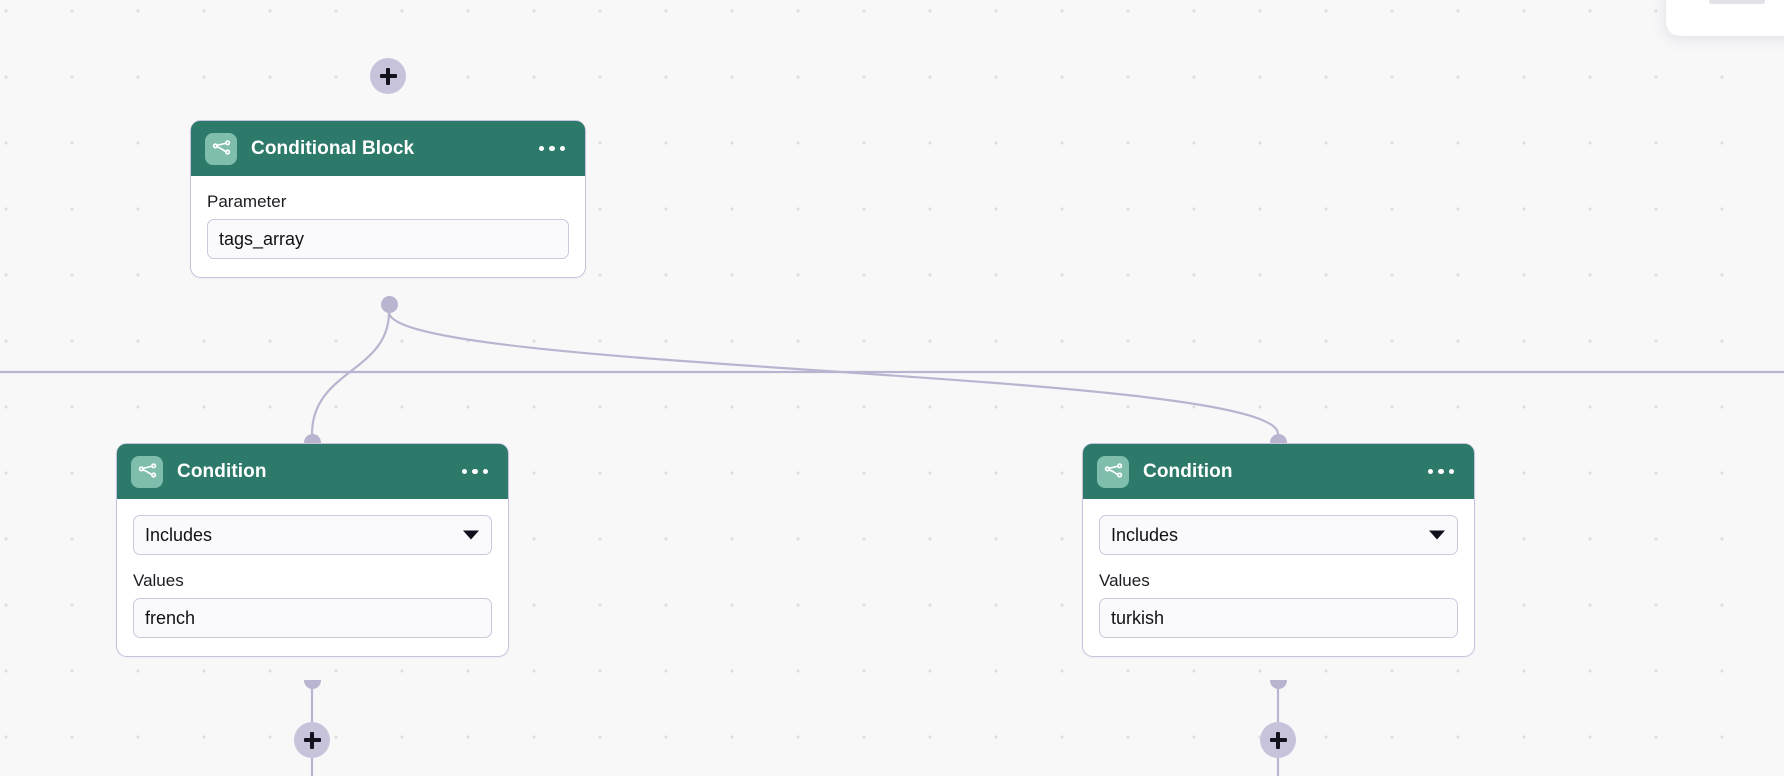 The height and width of the screenshot is (776, 1784). I want to click on input-port-condition-right, so click(1278, 438).